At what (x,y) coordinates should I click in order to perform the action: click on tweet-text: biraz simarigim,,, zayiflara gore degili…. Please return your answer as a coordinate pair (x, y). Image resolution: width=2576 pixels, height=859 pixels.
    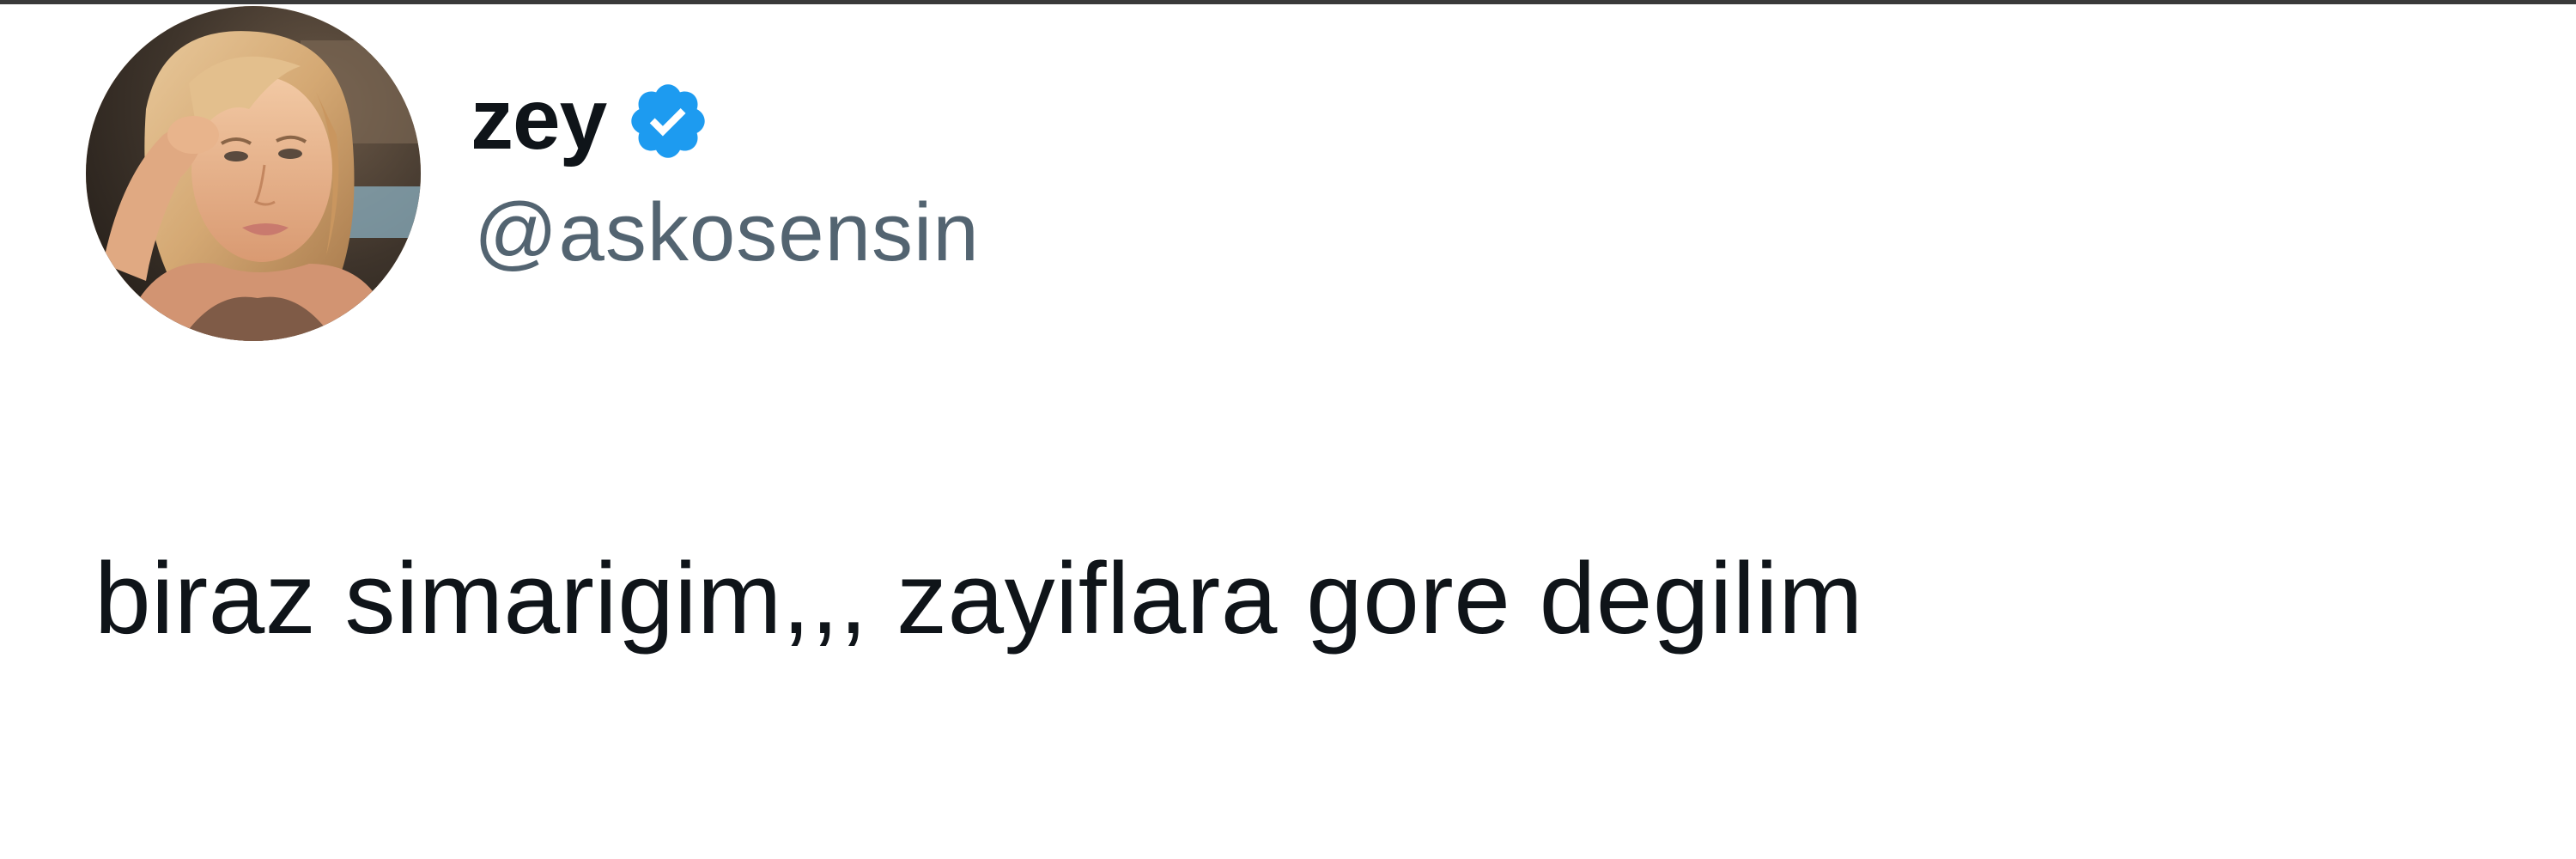
    Looking at the image, I should click on (979, 598).